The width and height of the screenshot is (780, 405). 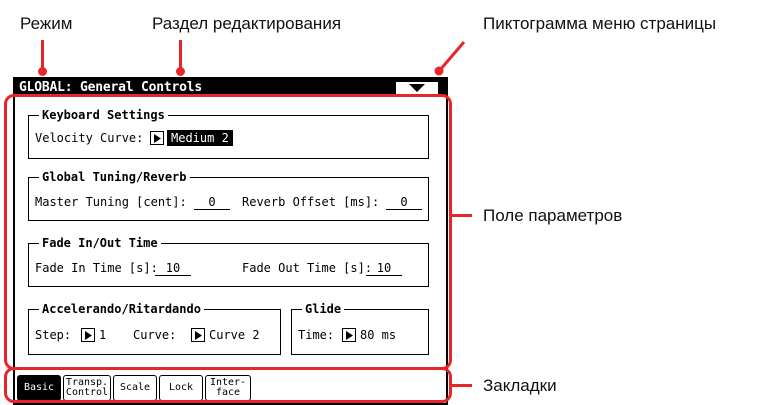 What do you see at coordinates (450, 58) in the screenshot?
I see `menu-pointer-line` at bounding box center [450, 58].